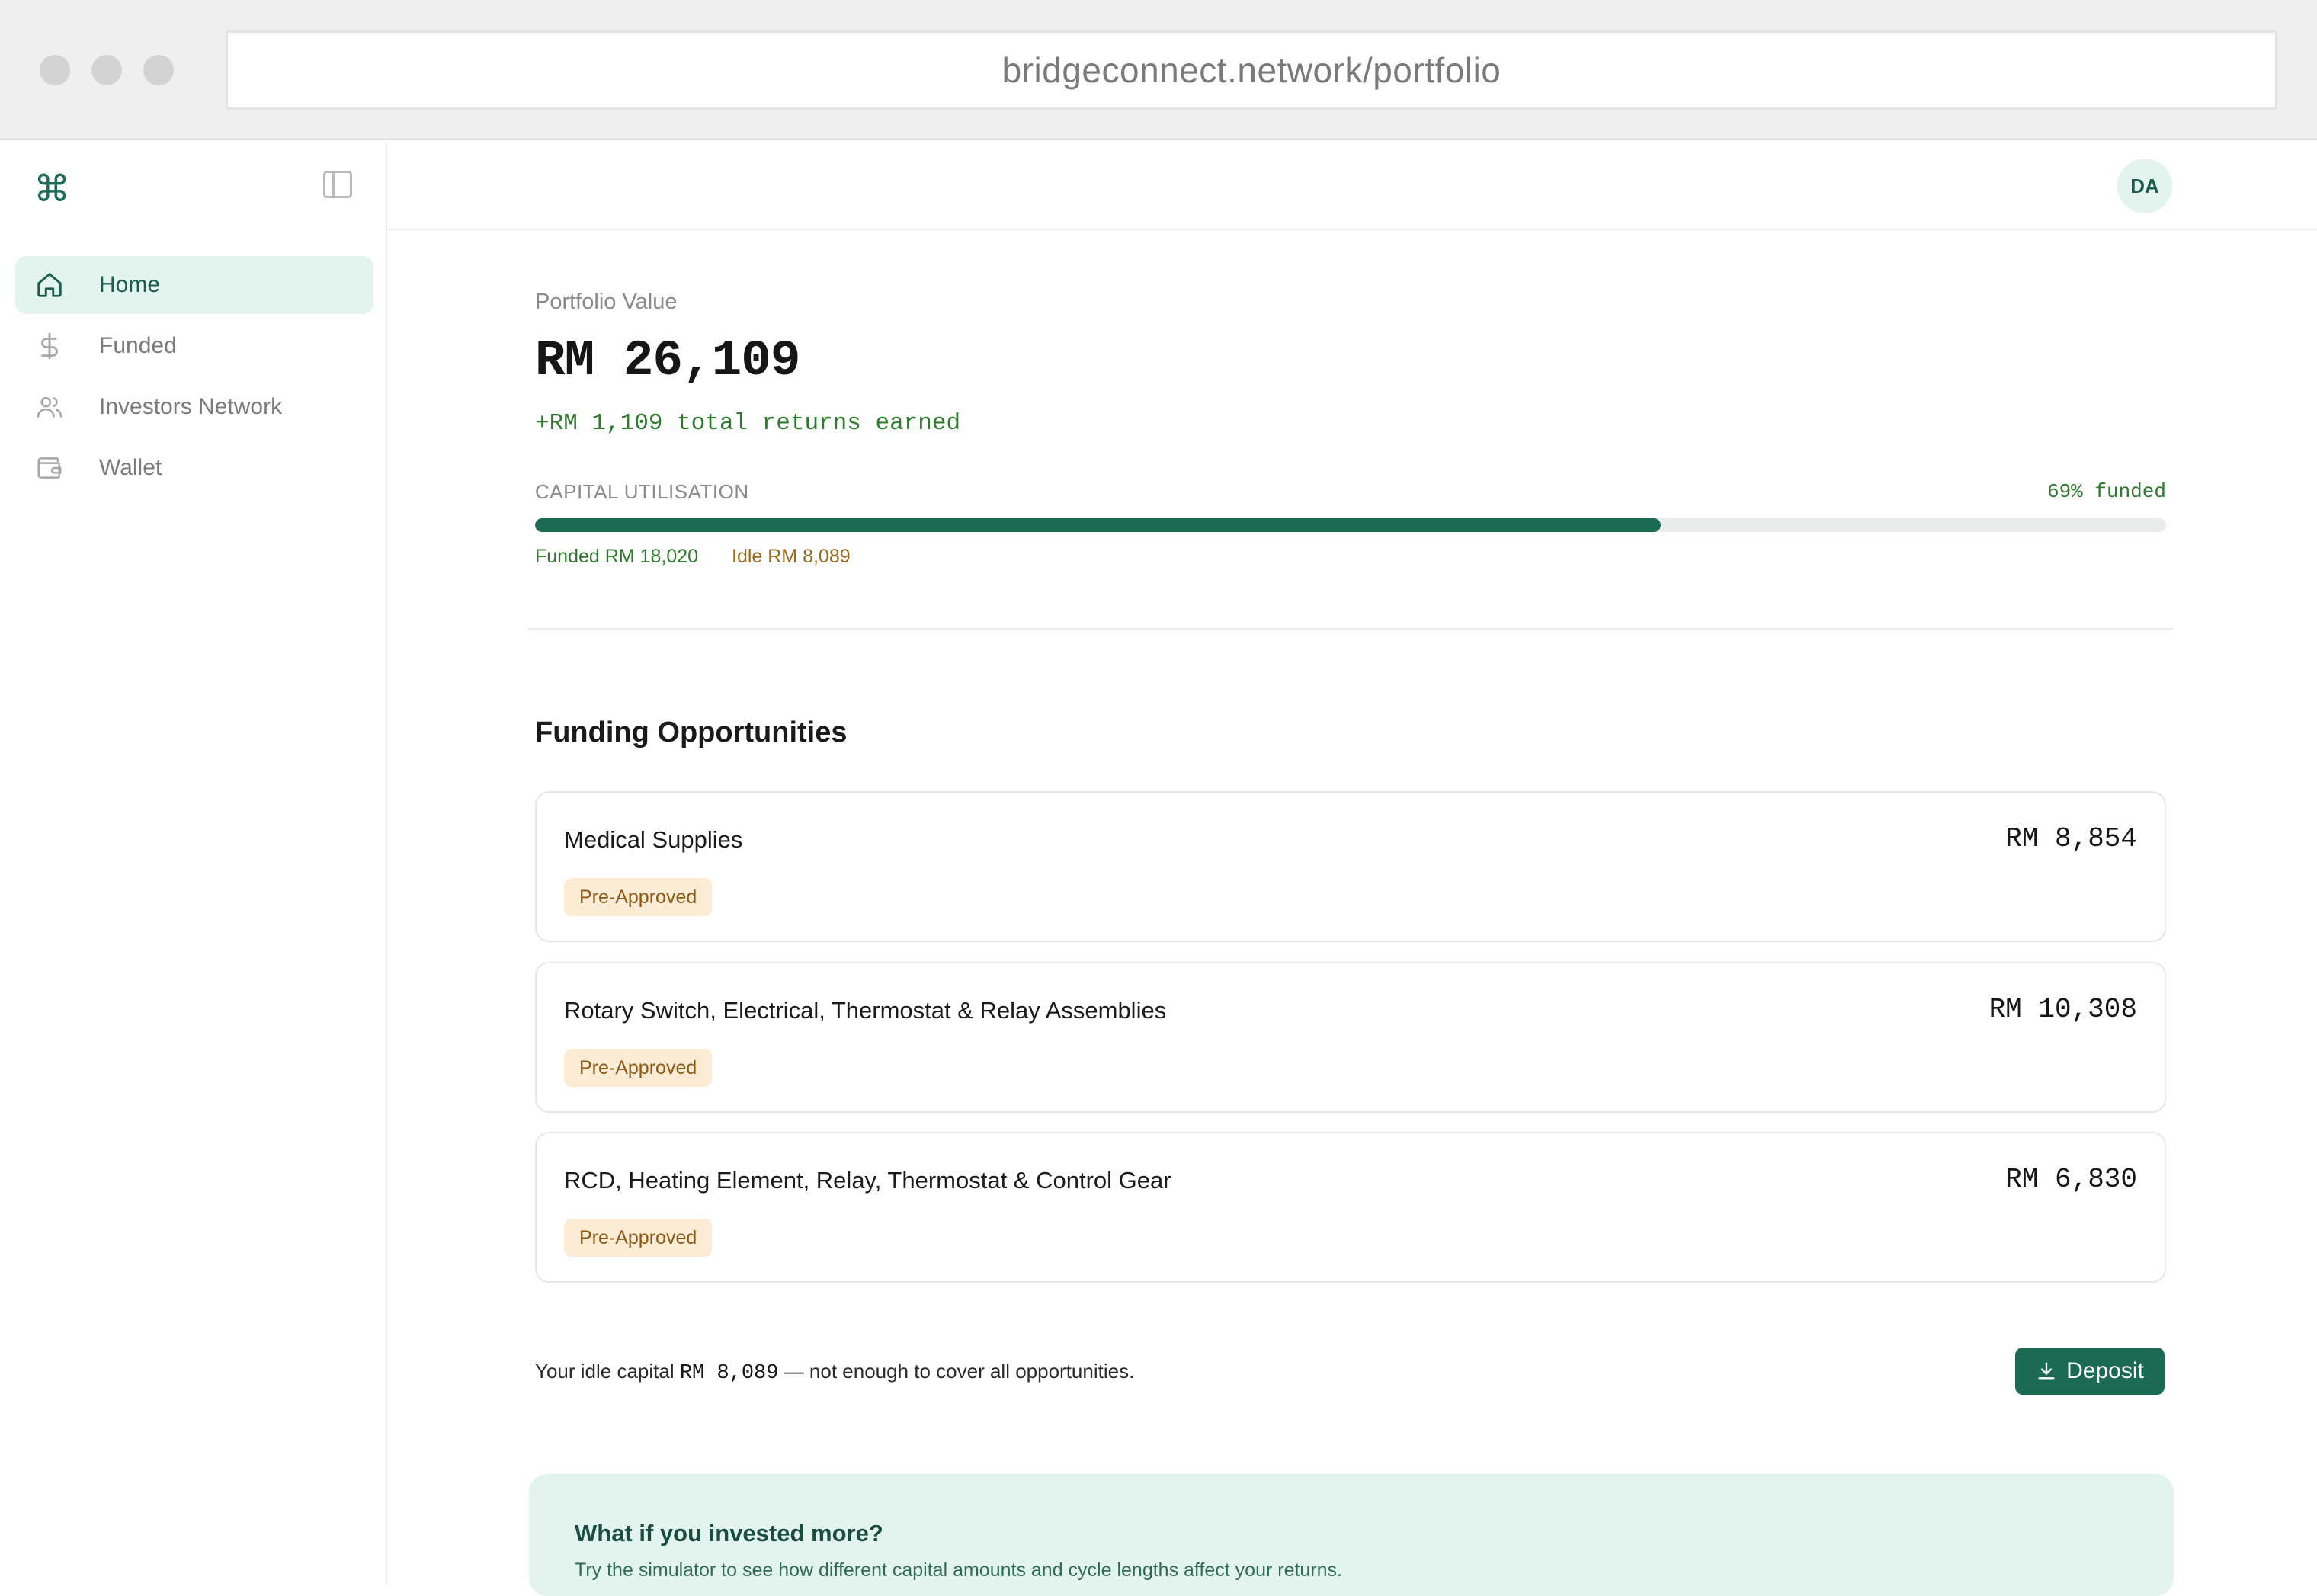  I want to click on avatar: DA, so click(2144, 186).